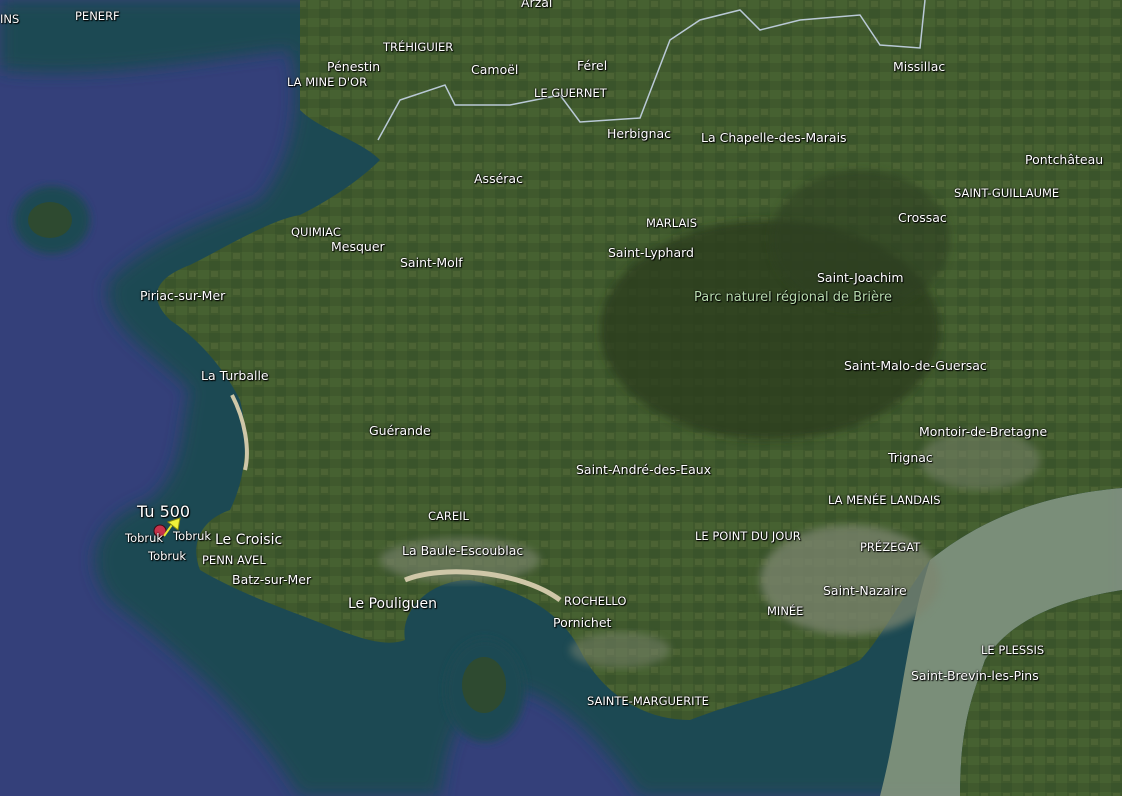  I want to click on place-saint-malo-de-guersac: Saint-Malo-de-Guersac, so click(915, 365).